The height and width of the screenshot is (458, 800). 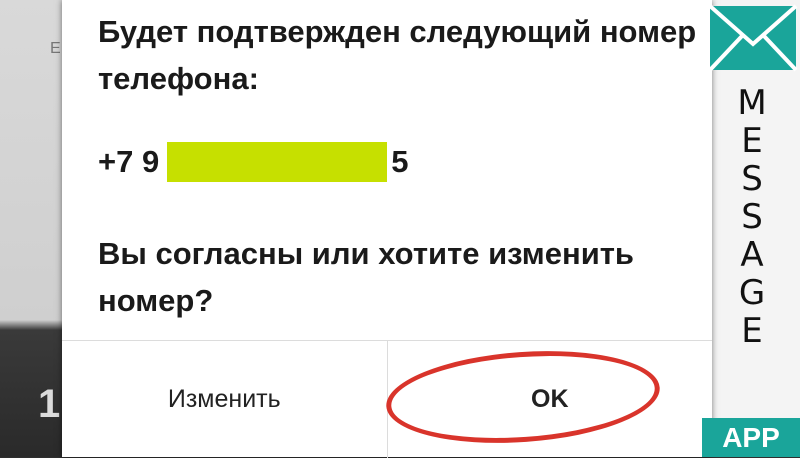 I want to click on logo-vertical-text: M E S S A G E, so click(x=752, y=217).